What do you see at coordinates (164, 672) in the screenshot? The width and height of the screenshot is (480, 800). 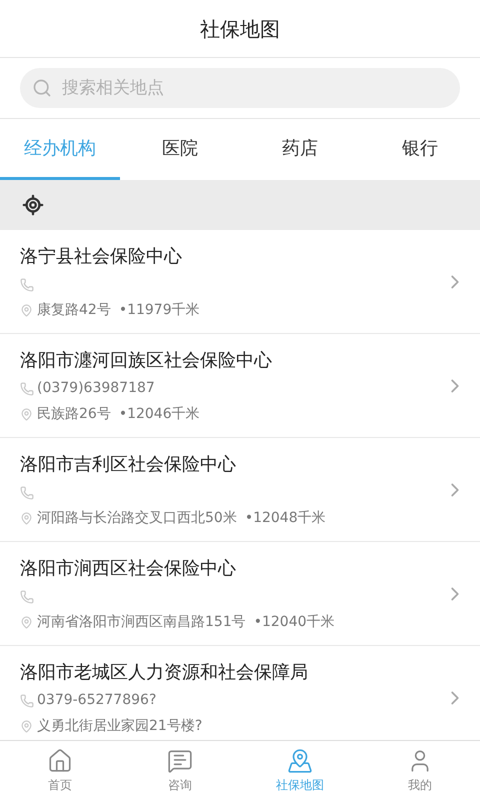 I see `place-name: 洛阳市老城区人力资源和社会保障局` at bounding box center [164, 672].